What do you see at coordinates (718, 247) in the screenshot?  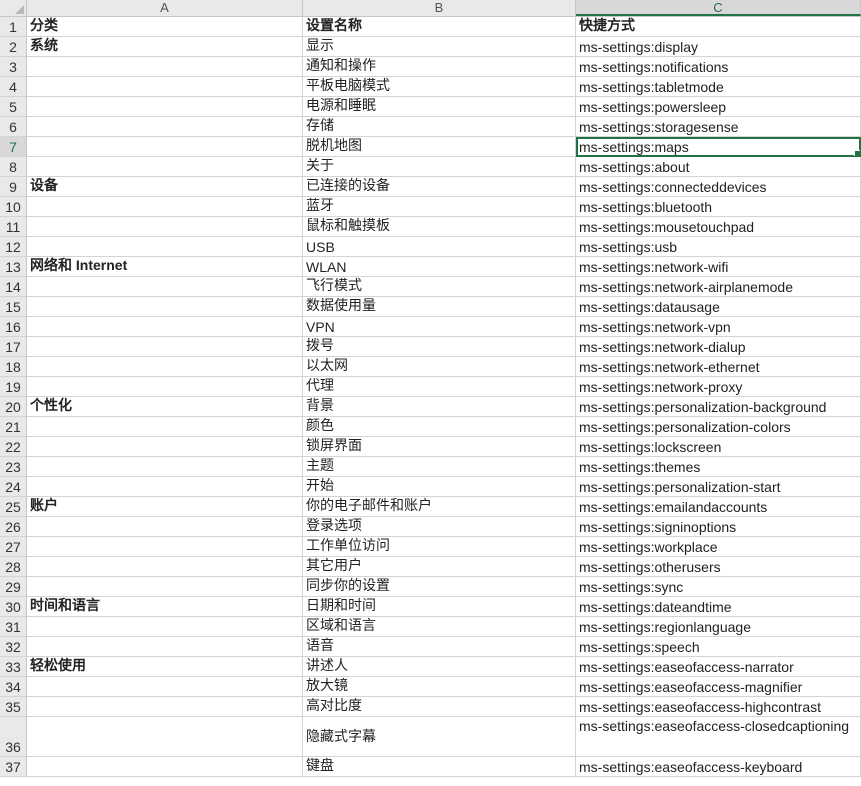 I see `cell-shortcut: ms-settings:usb` at bounding box center [718, 247].